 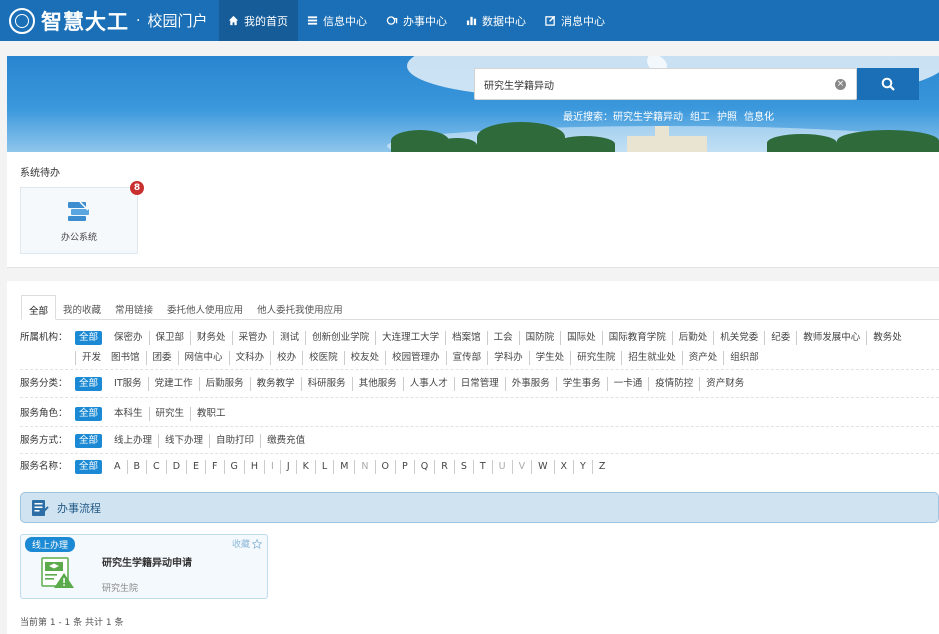 What do you see at coordinates (211, 414) in the screenshot?
I see `filter-role-option: 教职工` at bounding box center [211, 414].